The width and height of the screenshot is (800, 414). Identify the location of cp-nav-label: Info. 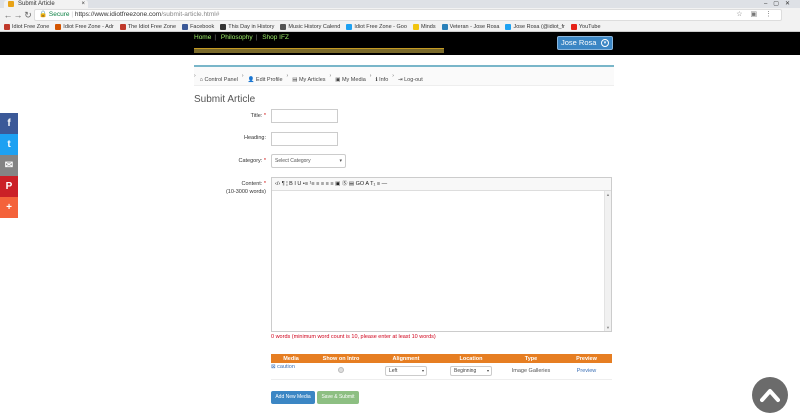
(384, 80).